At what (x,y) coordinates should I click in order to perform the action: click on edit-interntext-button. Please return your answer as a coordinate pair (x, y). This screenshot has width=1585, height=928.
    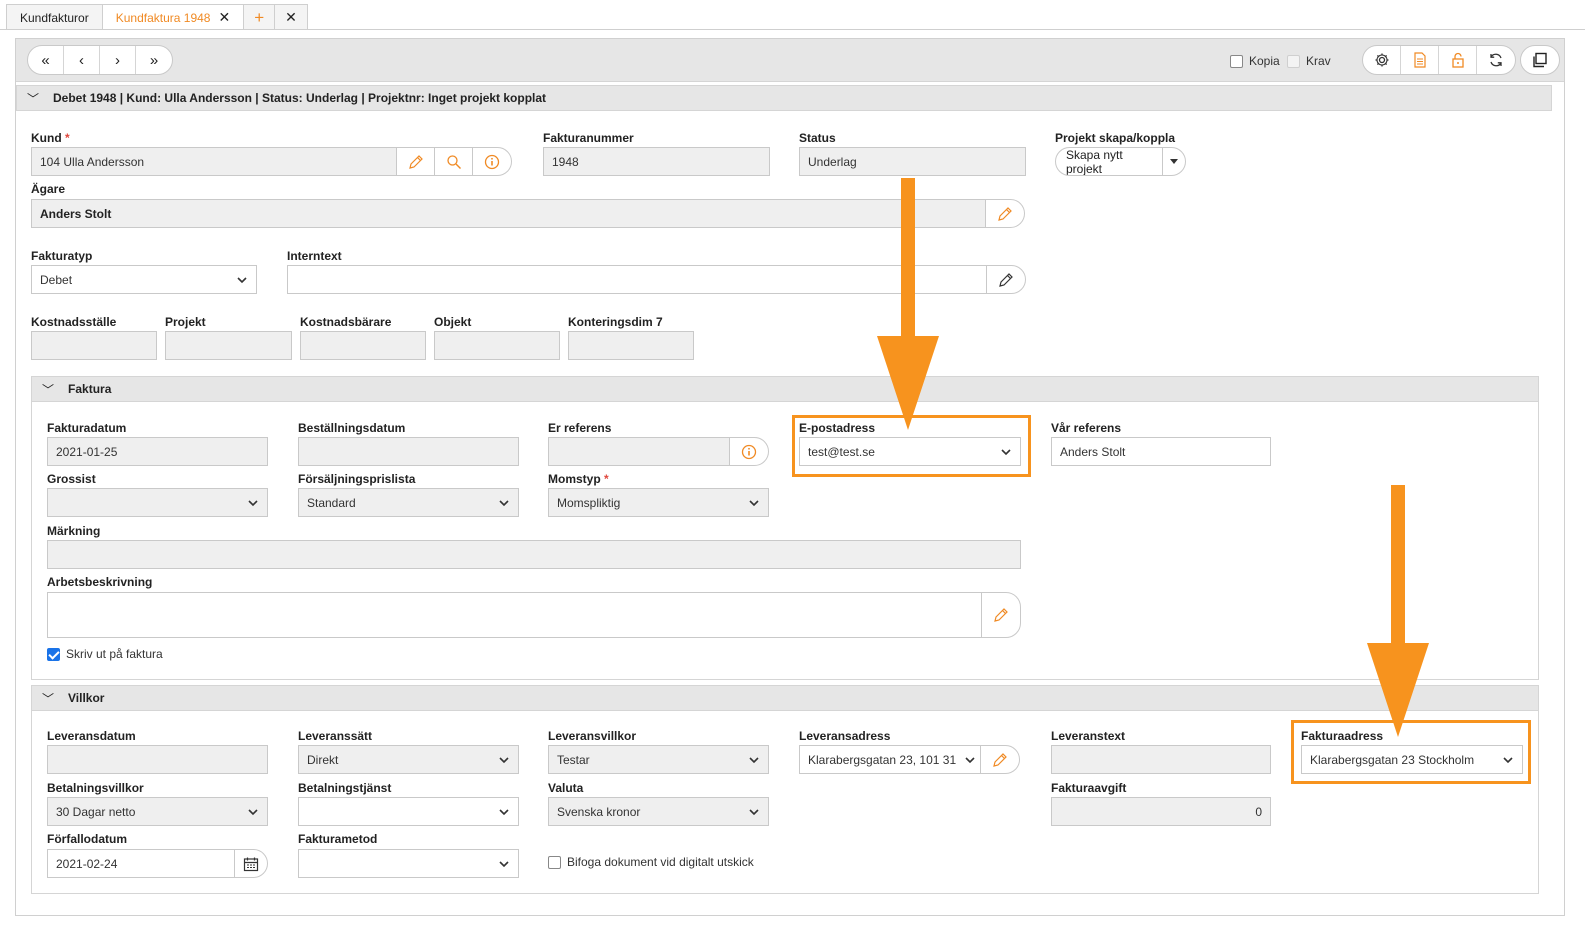
    Looking at the image, I should click on (1006, 279).